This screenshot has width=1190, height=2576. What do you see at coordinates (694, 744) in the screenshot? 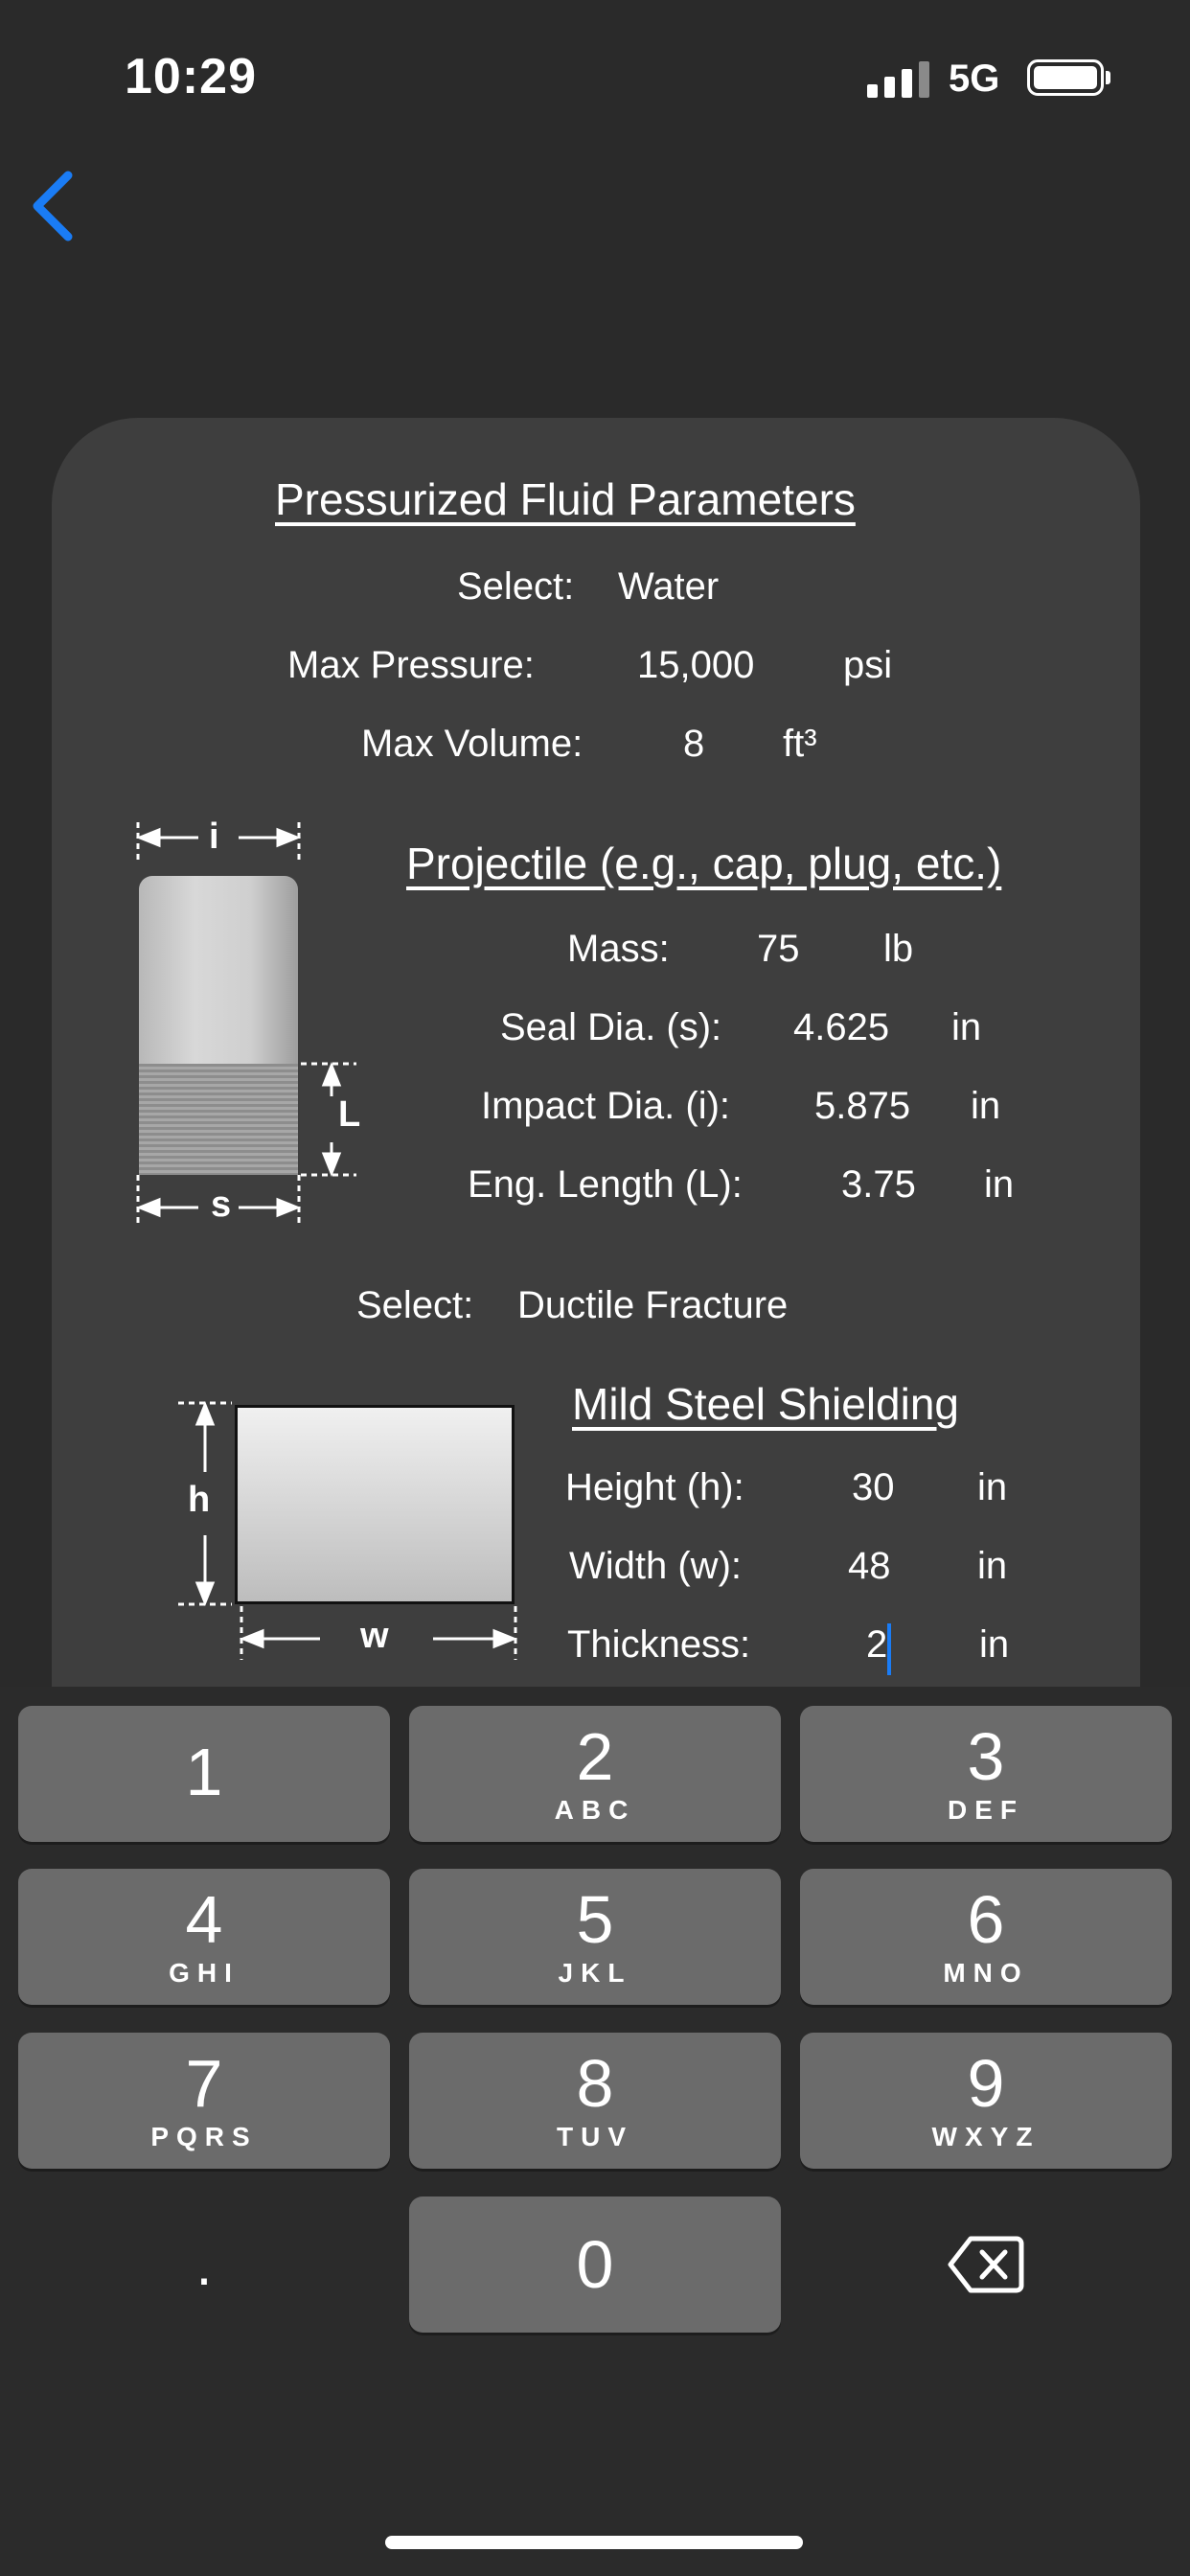
I see `max-volume-field: 8` at bounding box center [694, 744].